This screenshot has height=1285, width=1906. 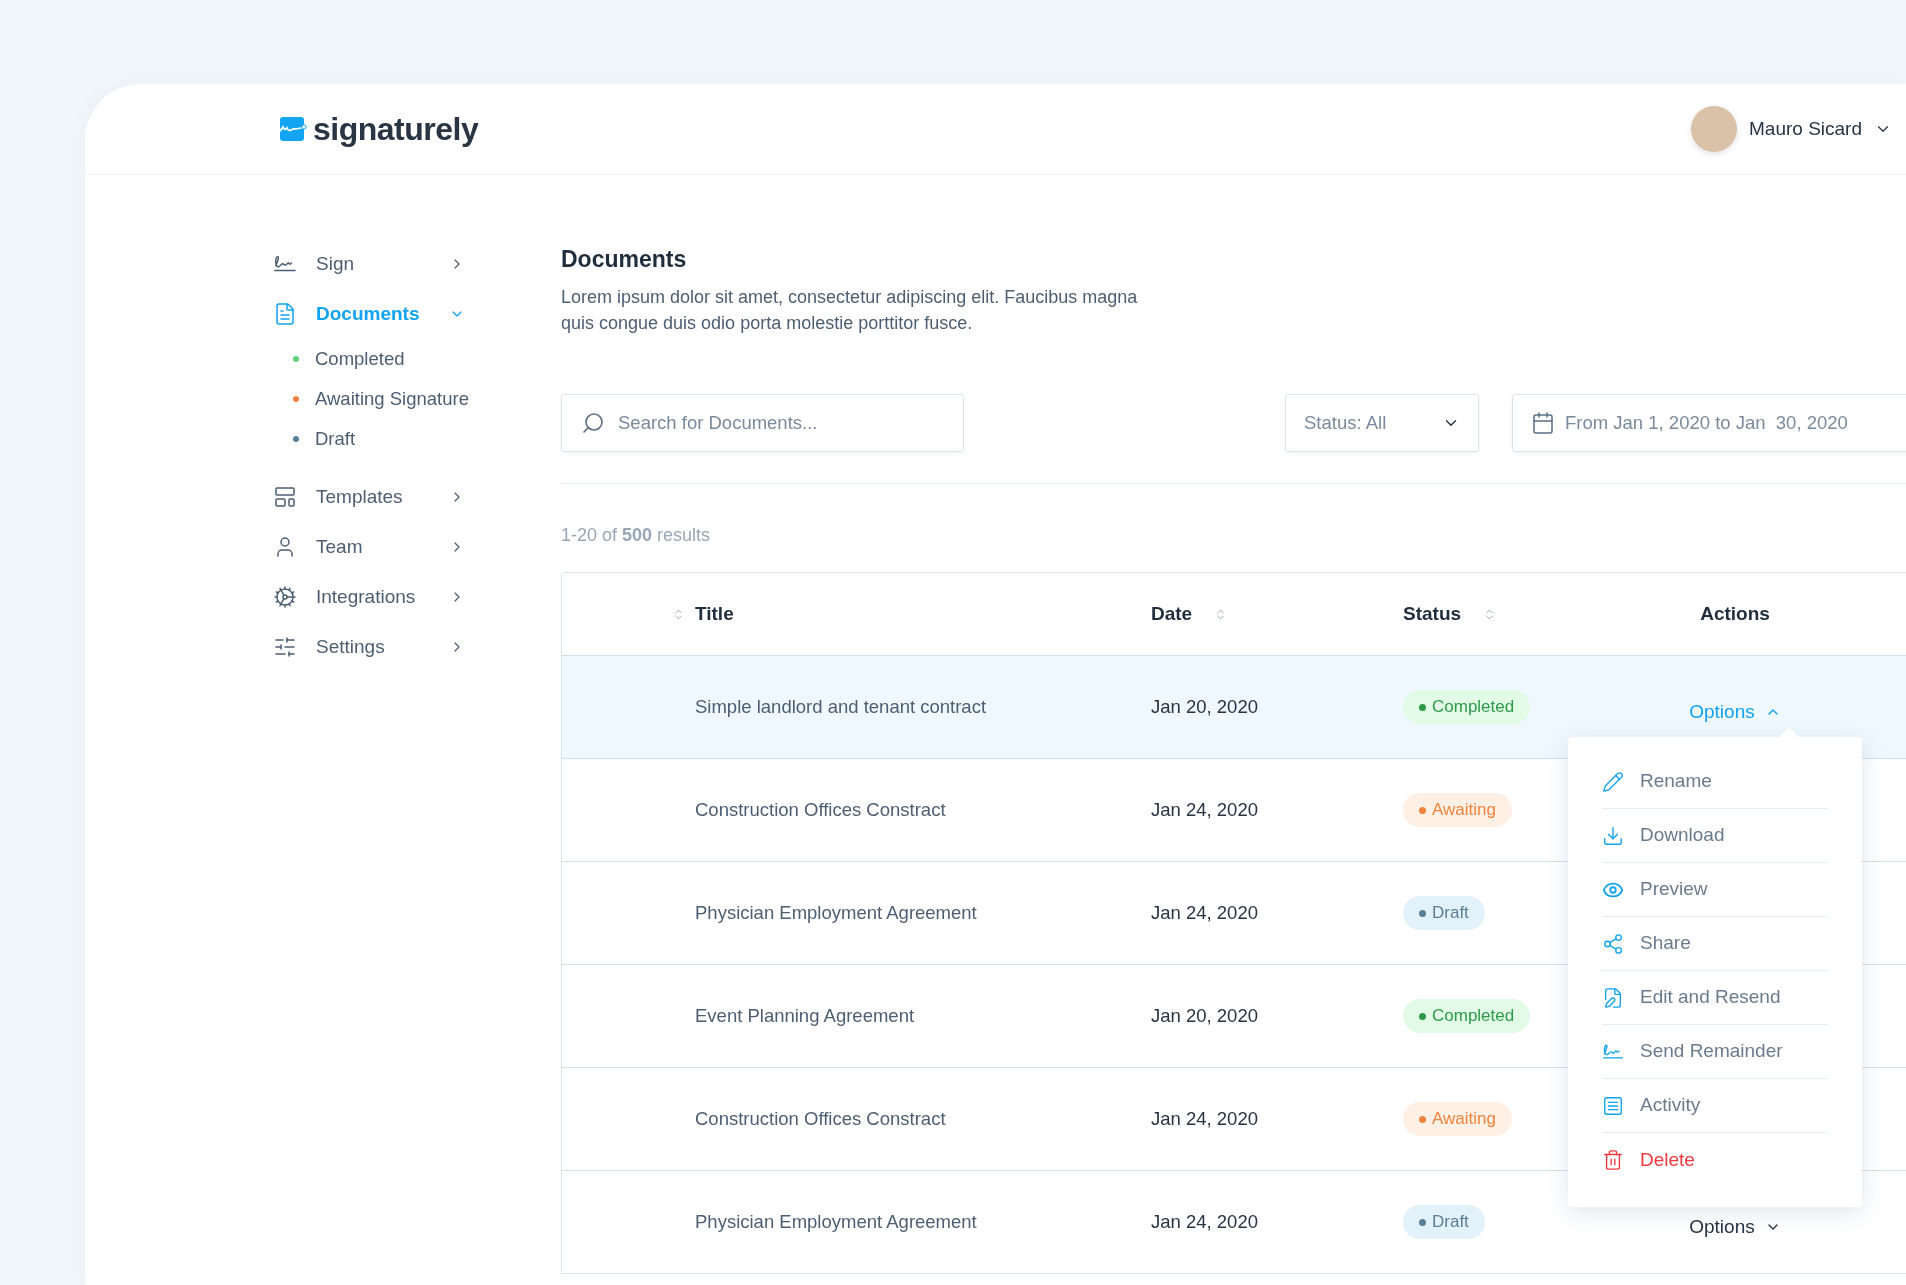 What do you see at coordinates (369, 597) in the screenshot?
I see `sidebar-item: Integrations` at bounding box center [369, 597].